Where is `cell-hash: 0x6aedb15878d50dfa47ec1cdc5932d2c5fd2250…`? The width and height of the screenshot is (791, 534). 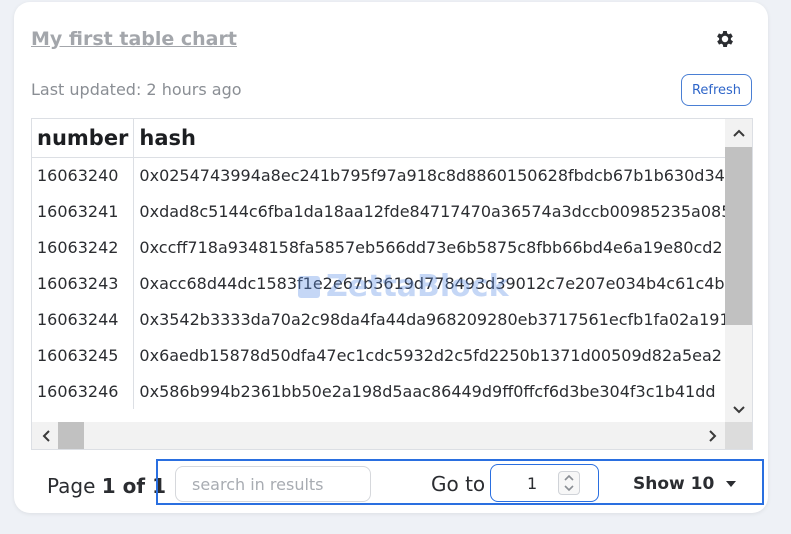 cell-hash: 0x6aedb15878d50dfa47ec1cdc5932d2c5fd2250… is located at coordinates (430, 355).